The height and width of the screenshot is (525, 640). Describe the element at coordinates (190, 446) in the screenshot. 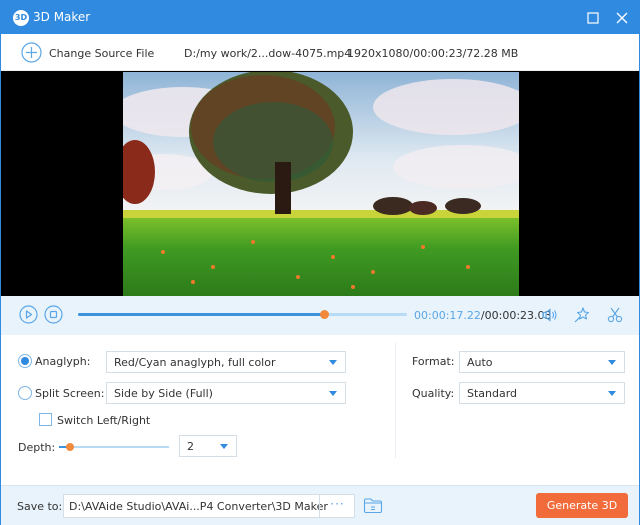

I see `depth-select-value: 2` at that location.